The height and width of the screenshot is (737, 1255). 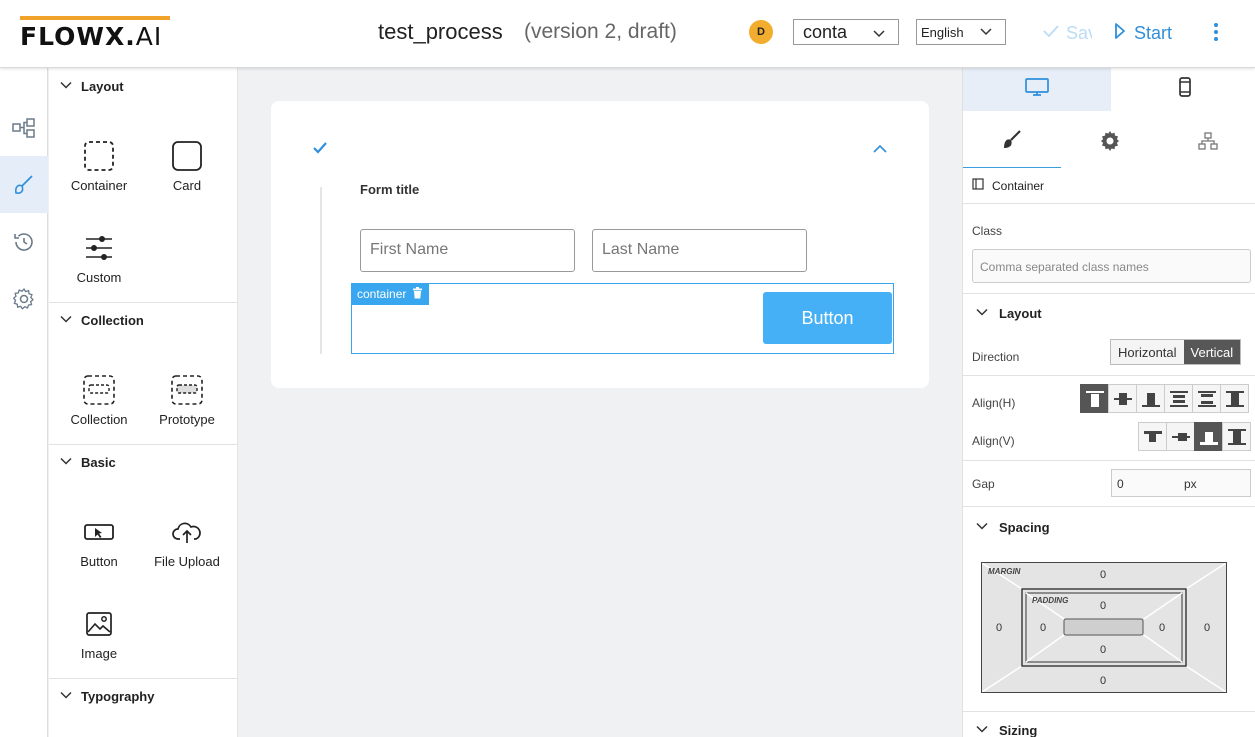 What do you see at coordinates (994, 403) in the screenshot?
I see `align-h-label: Align(H)` at bounding box center [994, 403].